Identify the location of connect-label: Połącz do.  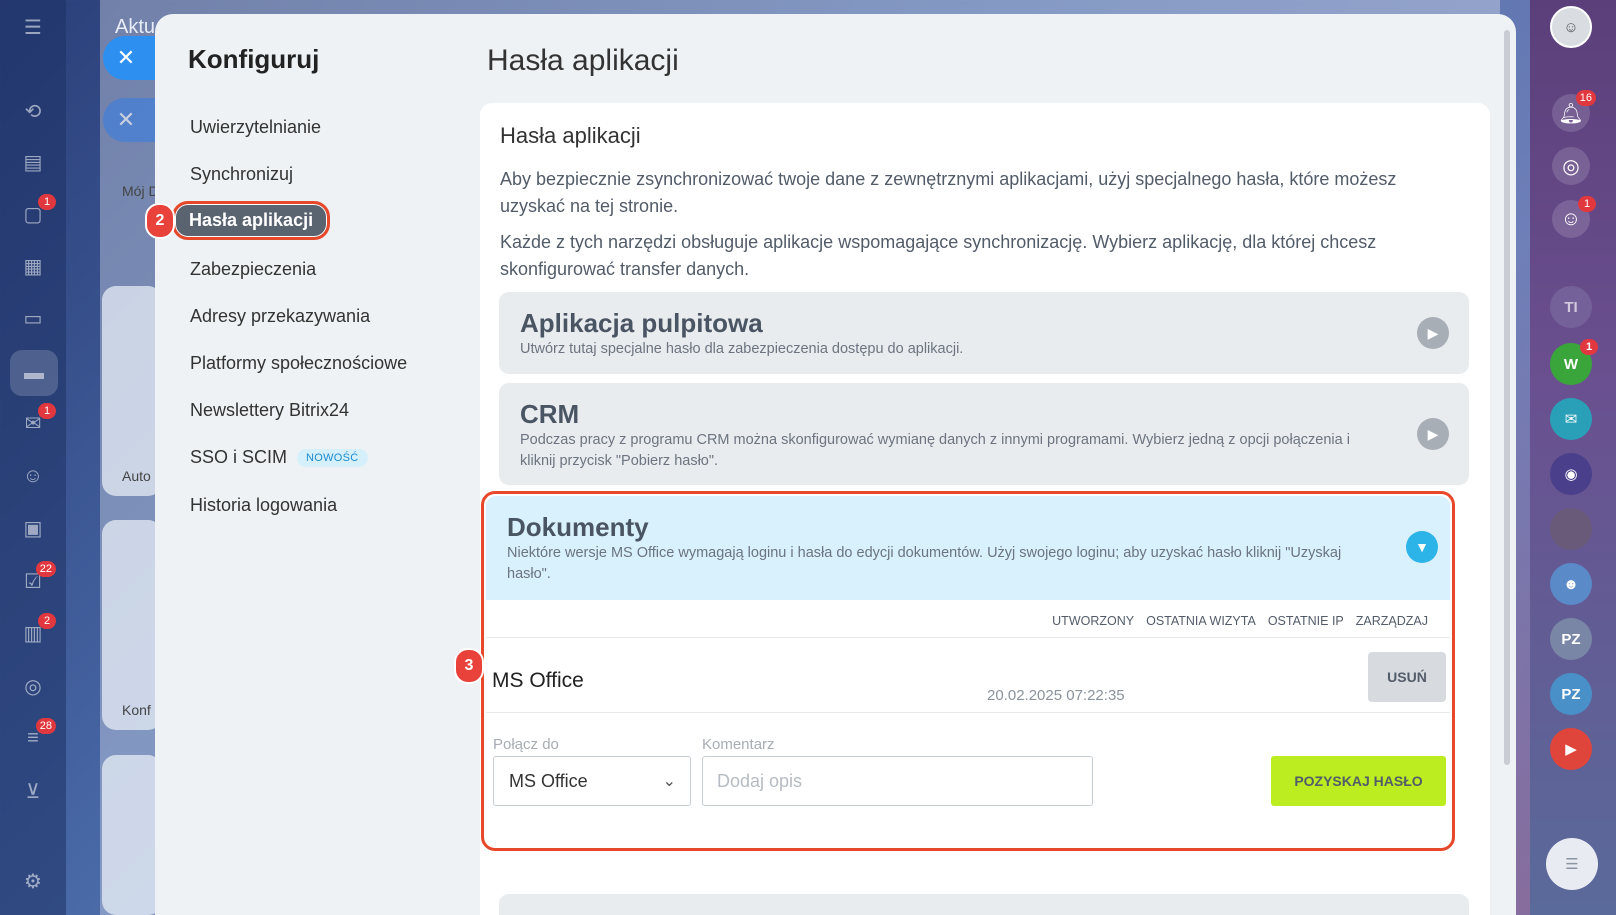
(526, 744).